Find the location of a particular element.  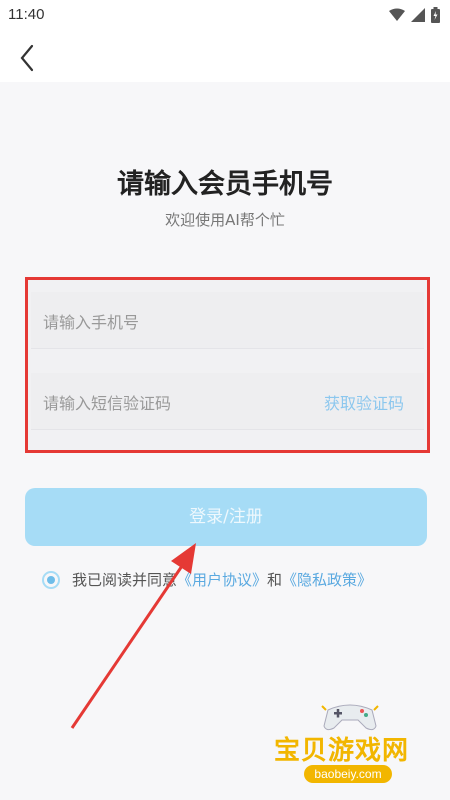

wifi-icon is located at coordinates (397, 14).